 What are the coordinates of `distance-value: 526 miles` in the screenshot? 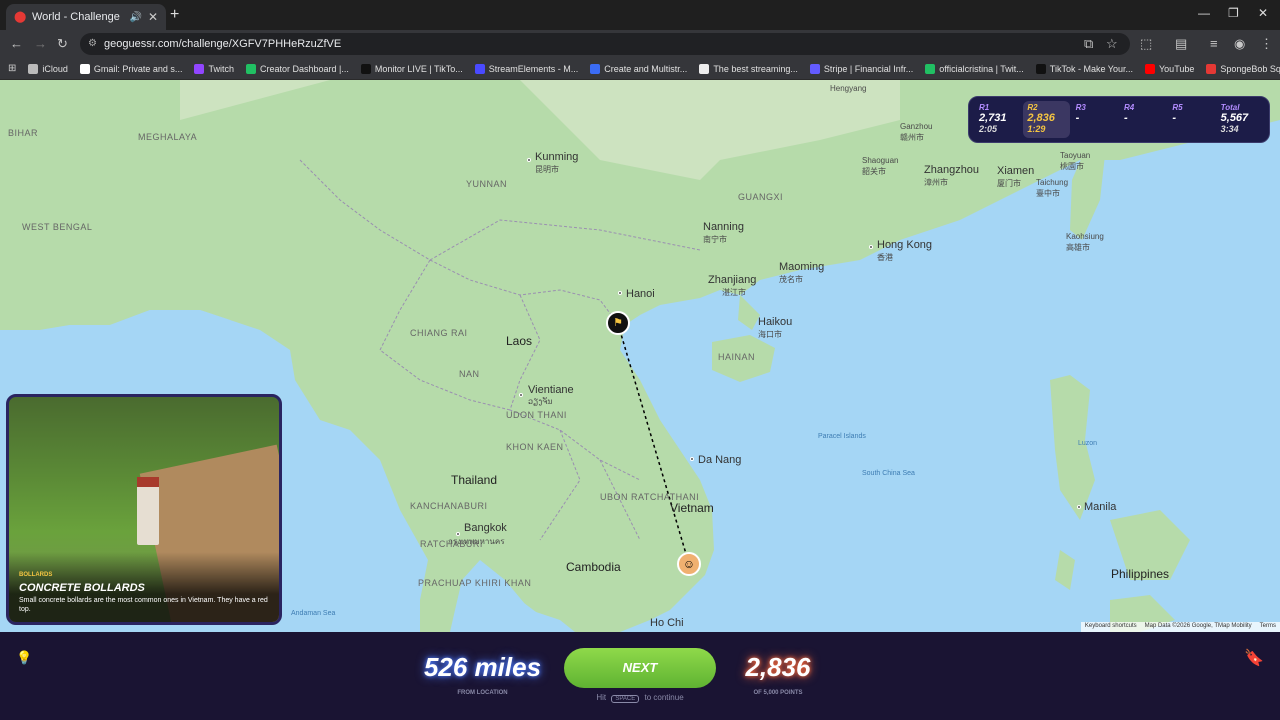 It's located at (482, 667).